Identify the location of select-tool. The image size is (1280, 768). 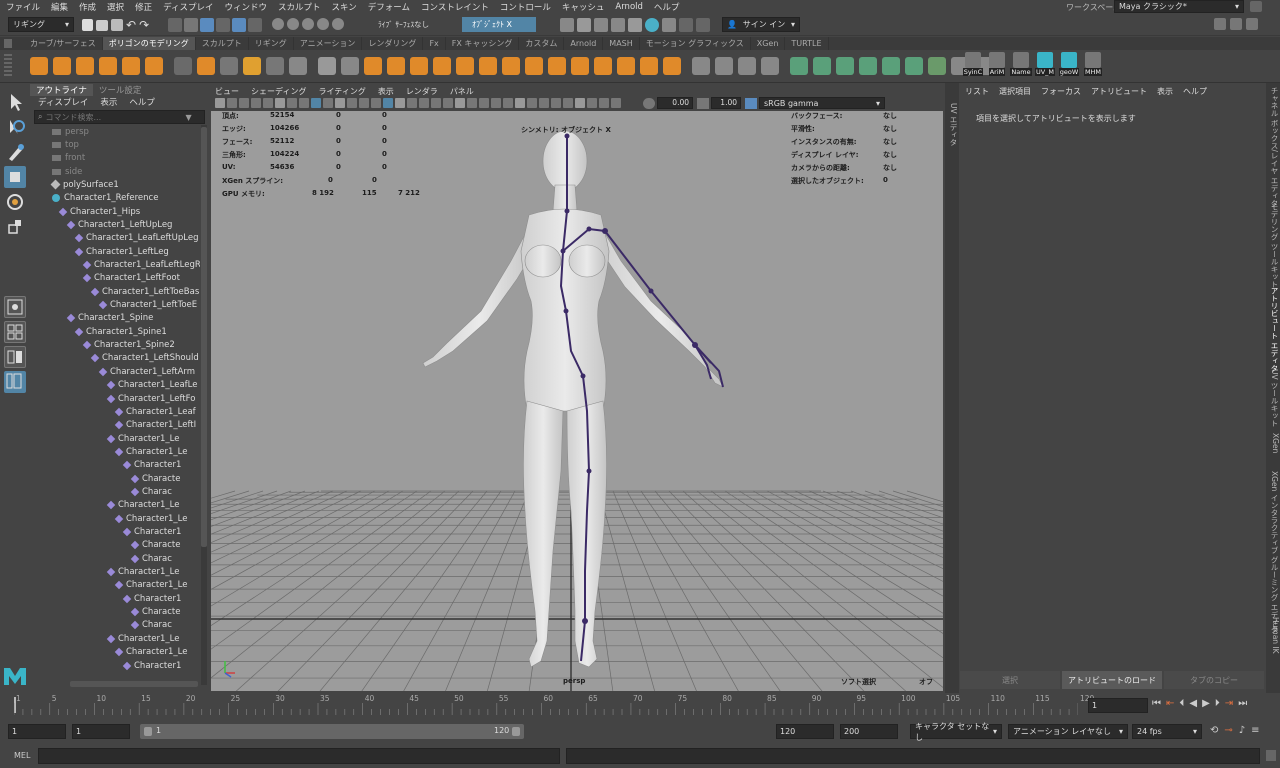
(15, 102).